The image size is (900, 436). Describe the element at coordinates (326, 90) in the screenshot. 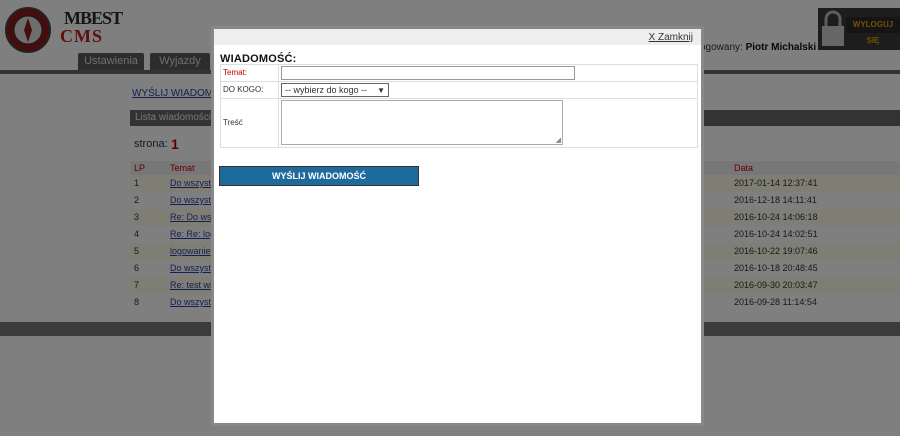

I see `recipient-select-value: -- wybierz do kogo --` at that location.